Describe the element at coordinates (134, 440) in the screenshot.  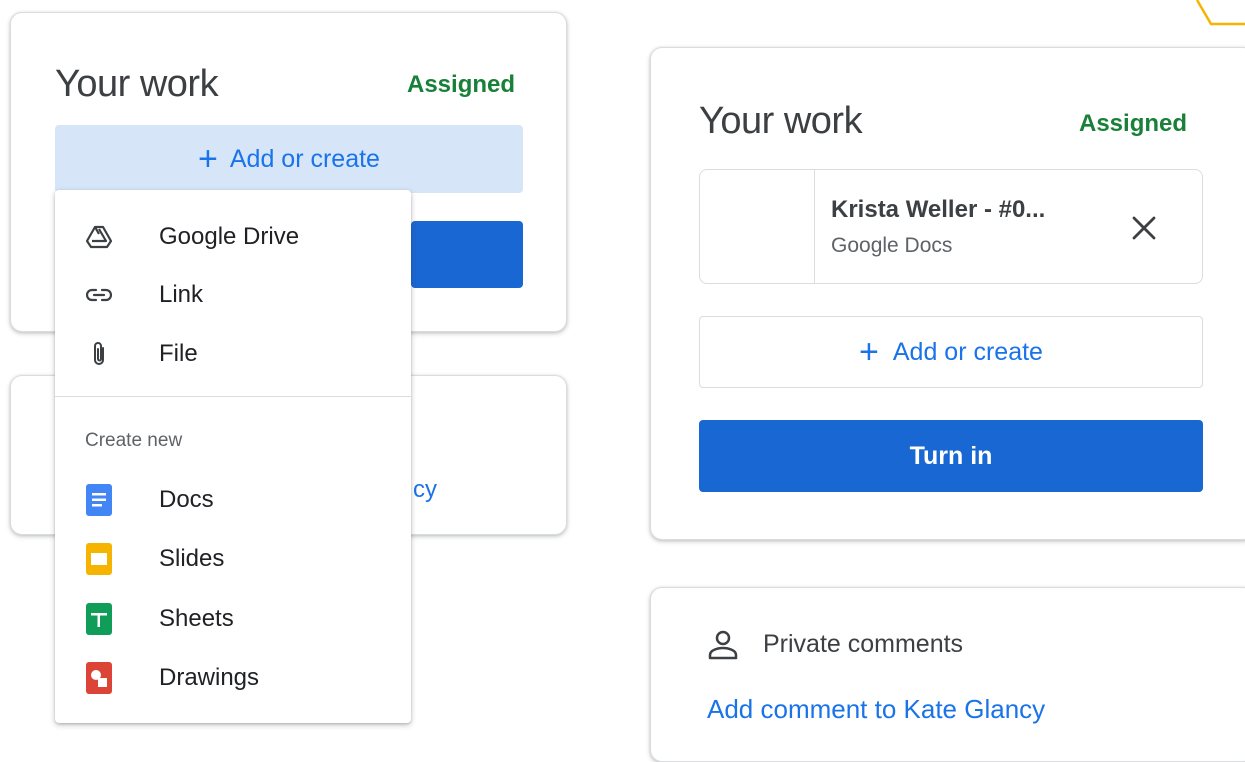
I see `create-new-heading: Create new` at that location.